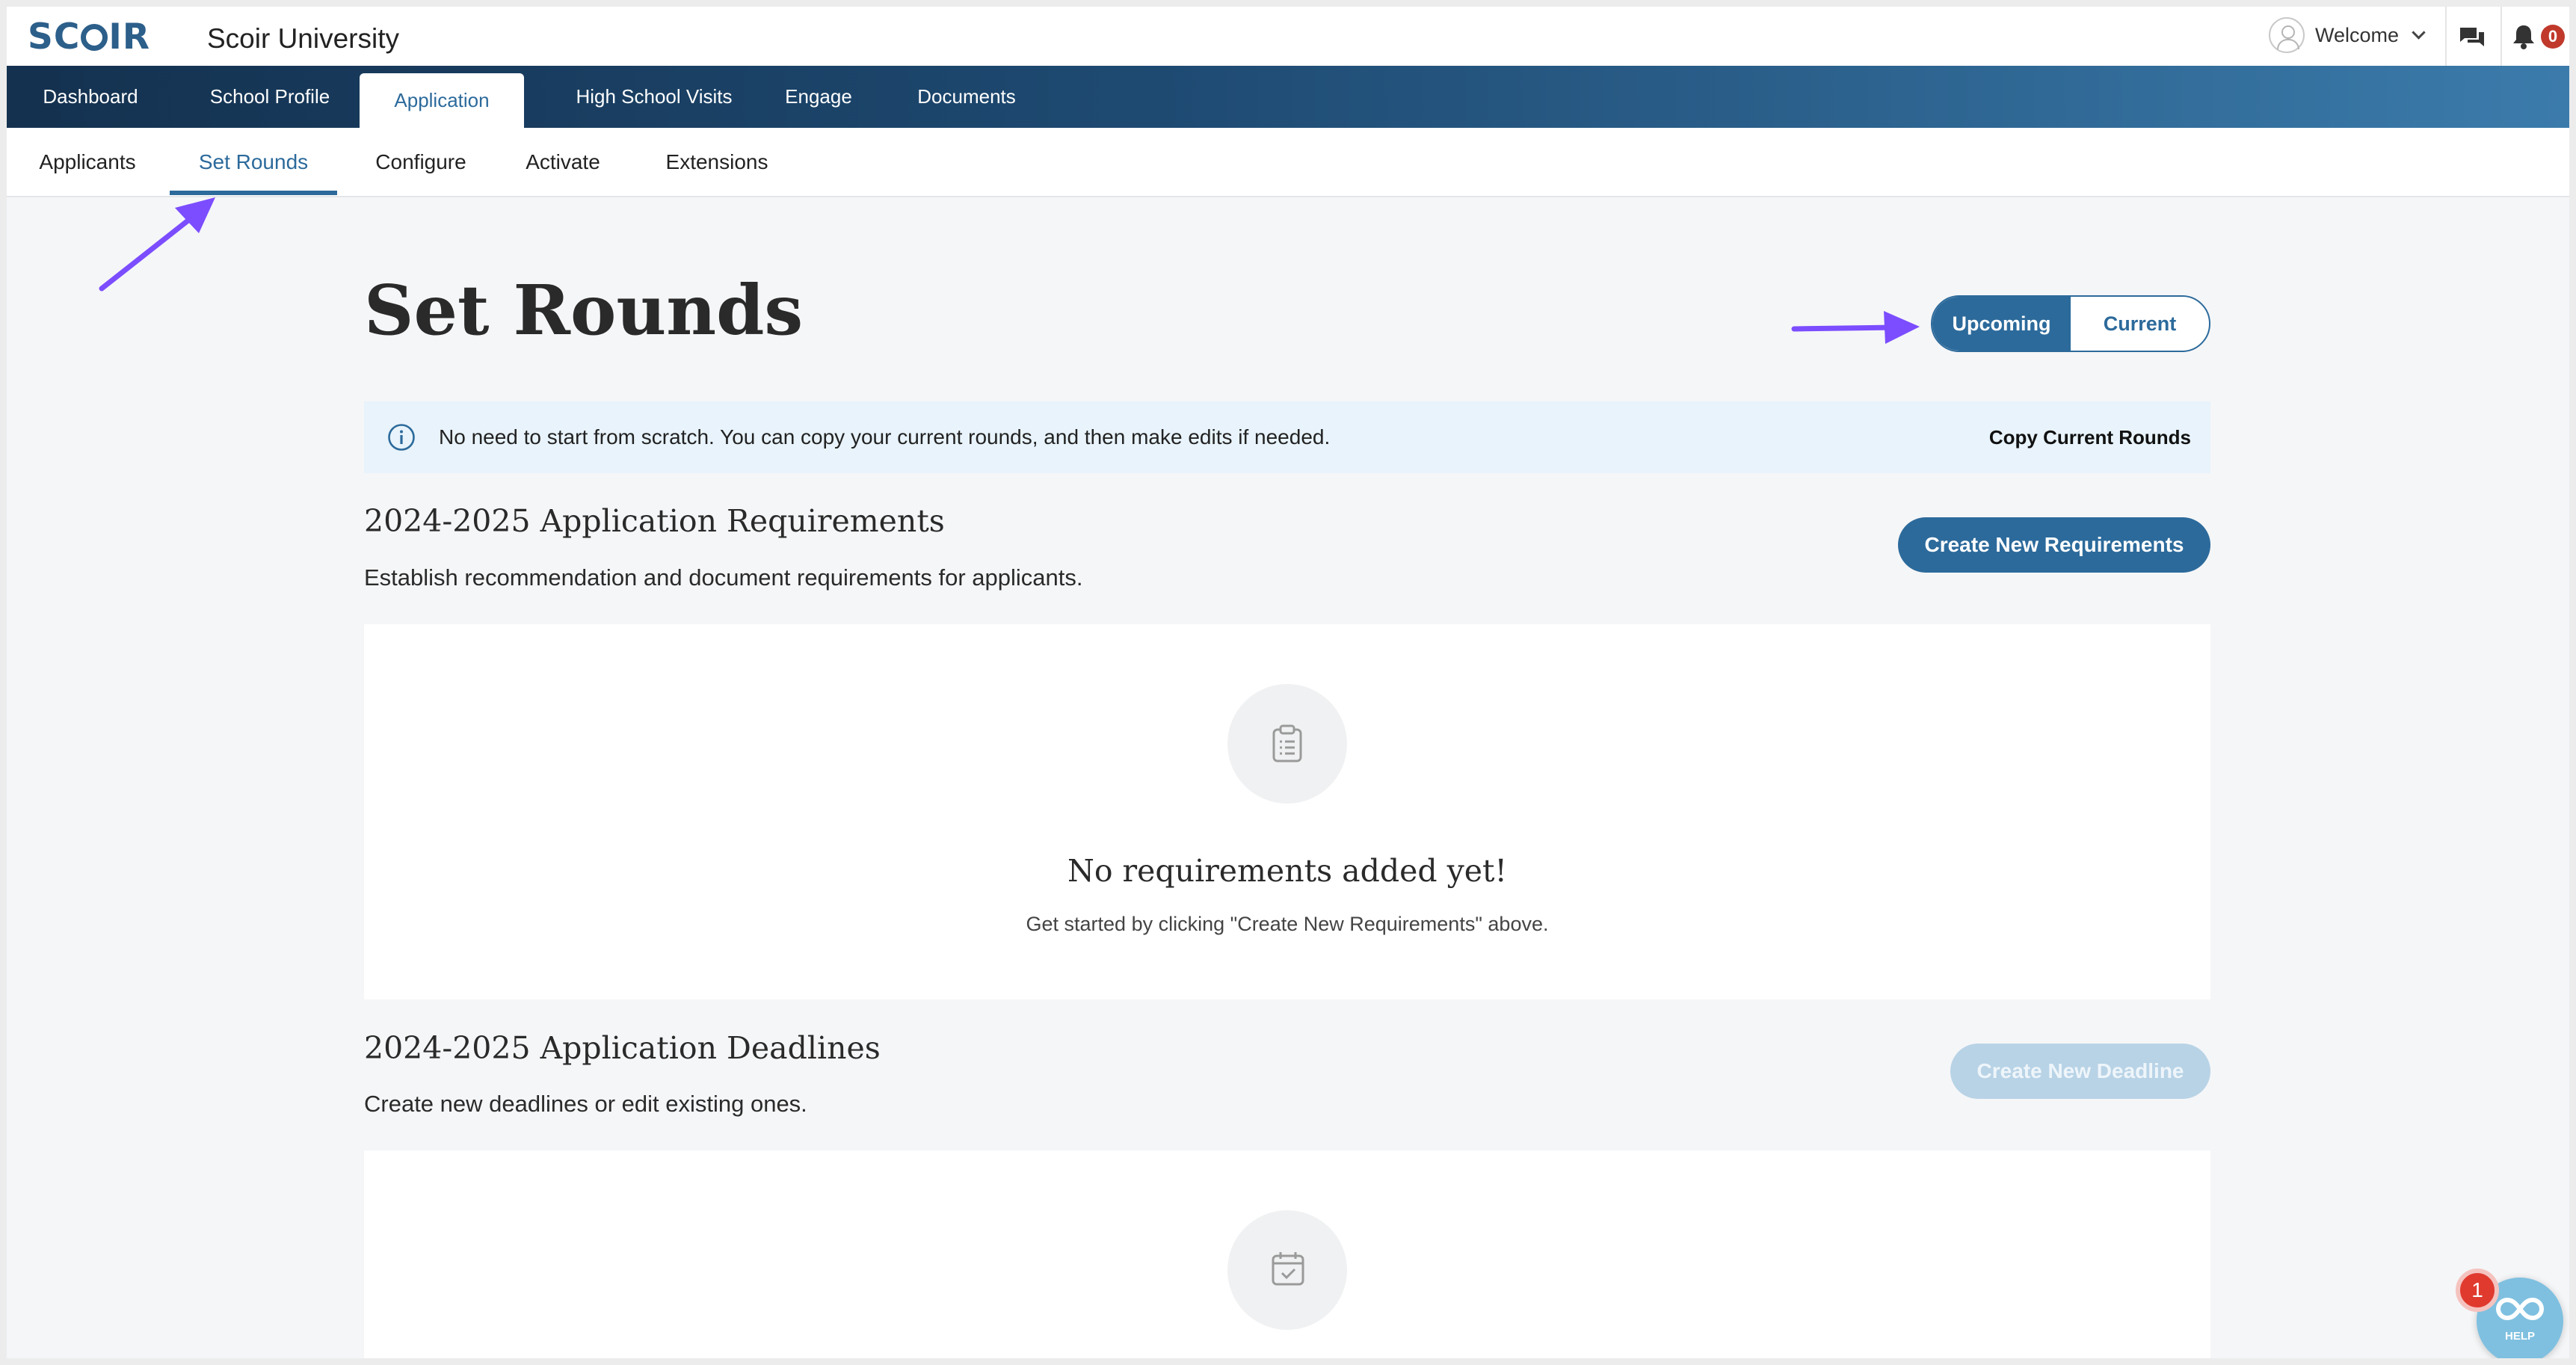  I want to click on toggle-current: Current, so click(2140, 324).